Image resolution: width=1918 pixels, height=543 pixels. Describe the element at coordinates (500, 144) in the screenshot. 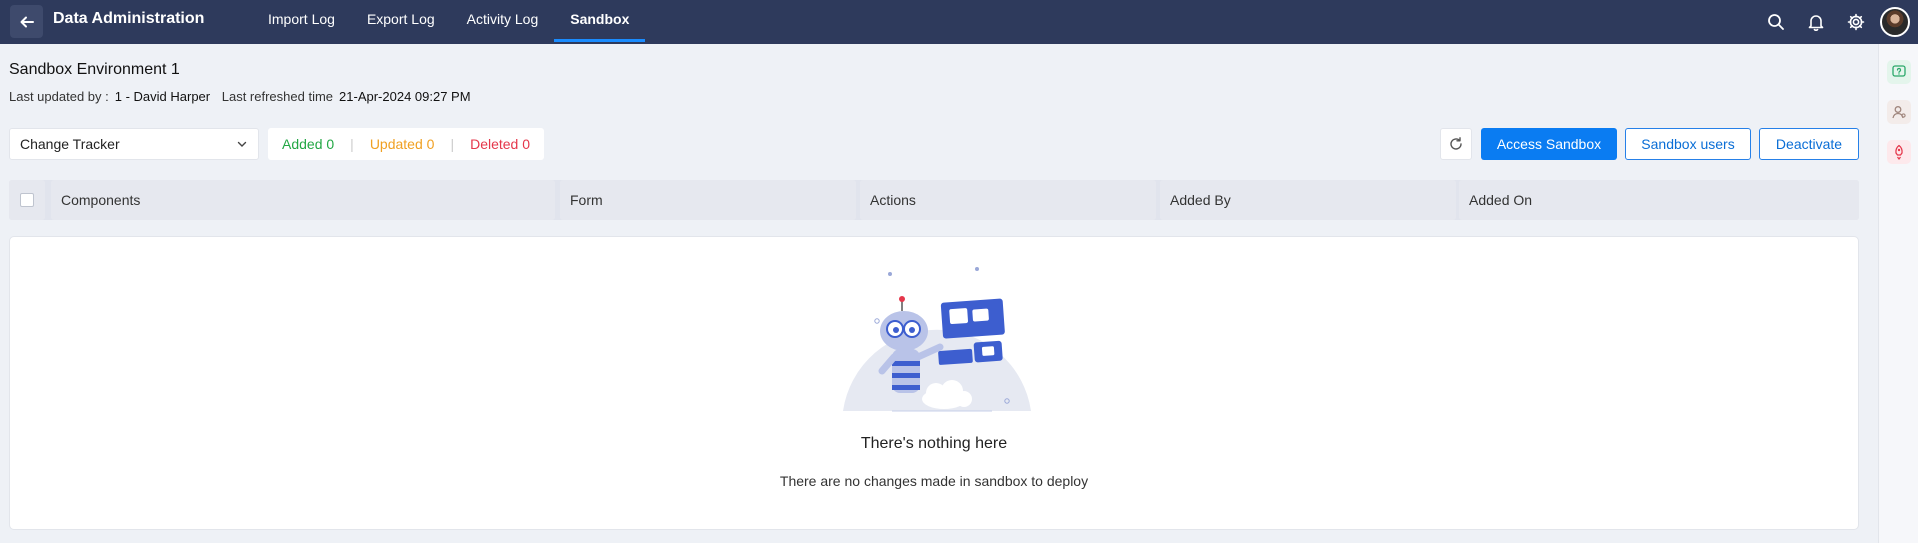

I see `deleted-count: Deleted 0` at that location.